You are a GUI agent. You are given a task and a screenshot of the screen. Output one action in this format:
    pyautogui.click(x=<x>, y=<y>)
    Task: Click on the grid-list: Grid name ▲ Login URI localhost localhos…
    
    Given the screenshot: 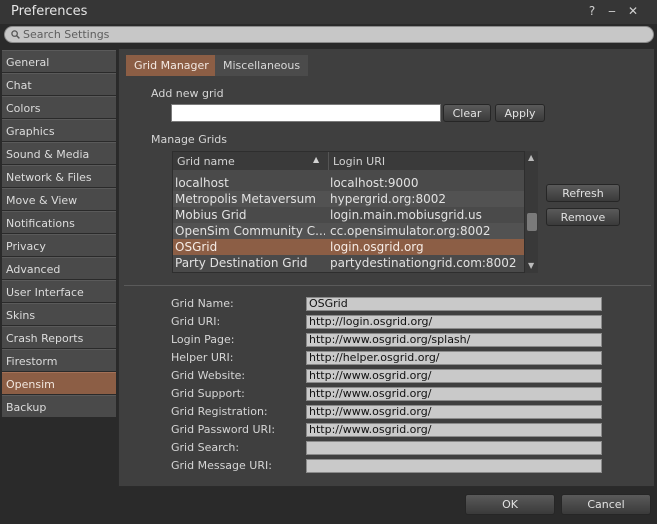 What is the action you would take?
    pyautogui.click(x=350, y=212)
    